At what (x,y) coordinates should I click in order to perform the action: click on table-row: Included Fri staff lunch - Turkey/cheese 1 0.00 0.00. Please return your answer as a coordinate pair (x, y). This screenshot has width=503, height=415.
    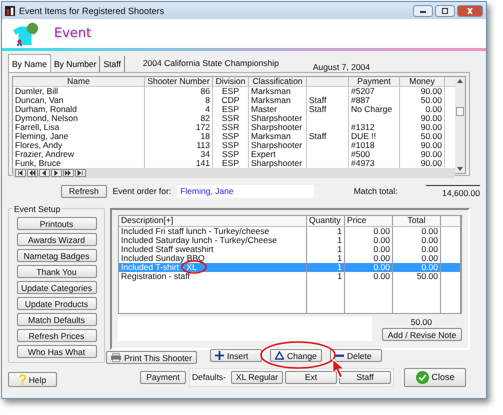
    Looking at the image, I should click on (290, 231).